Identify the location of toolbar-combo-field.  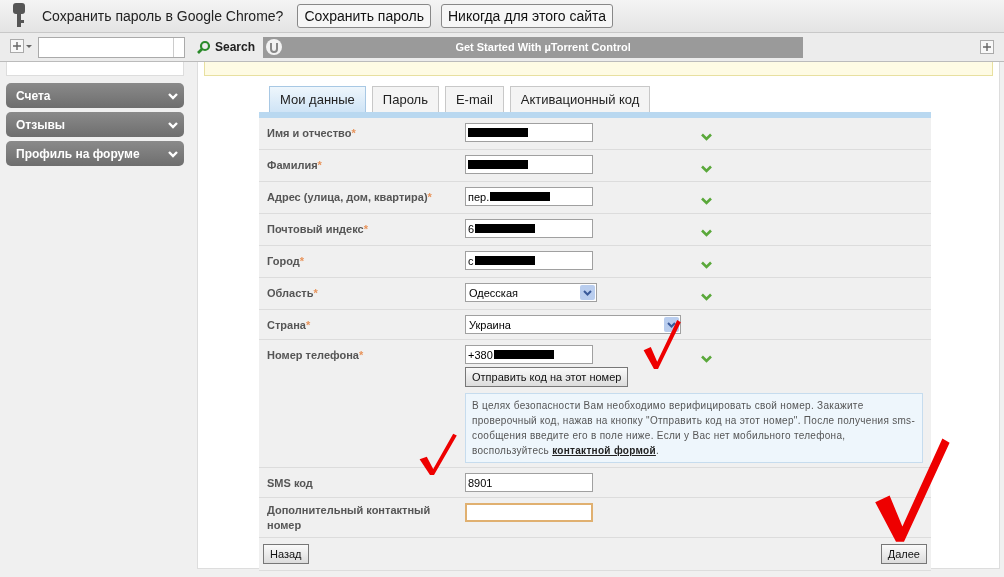
(111, 47).